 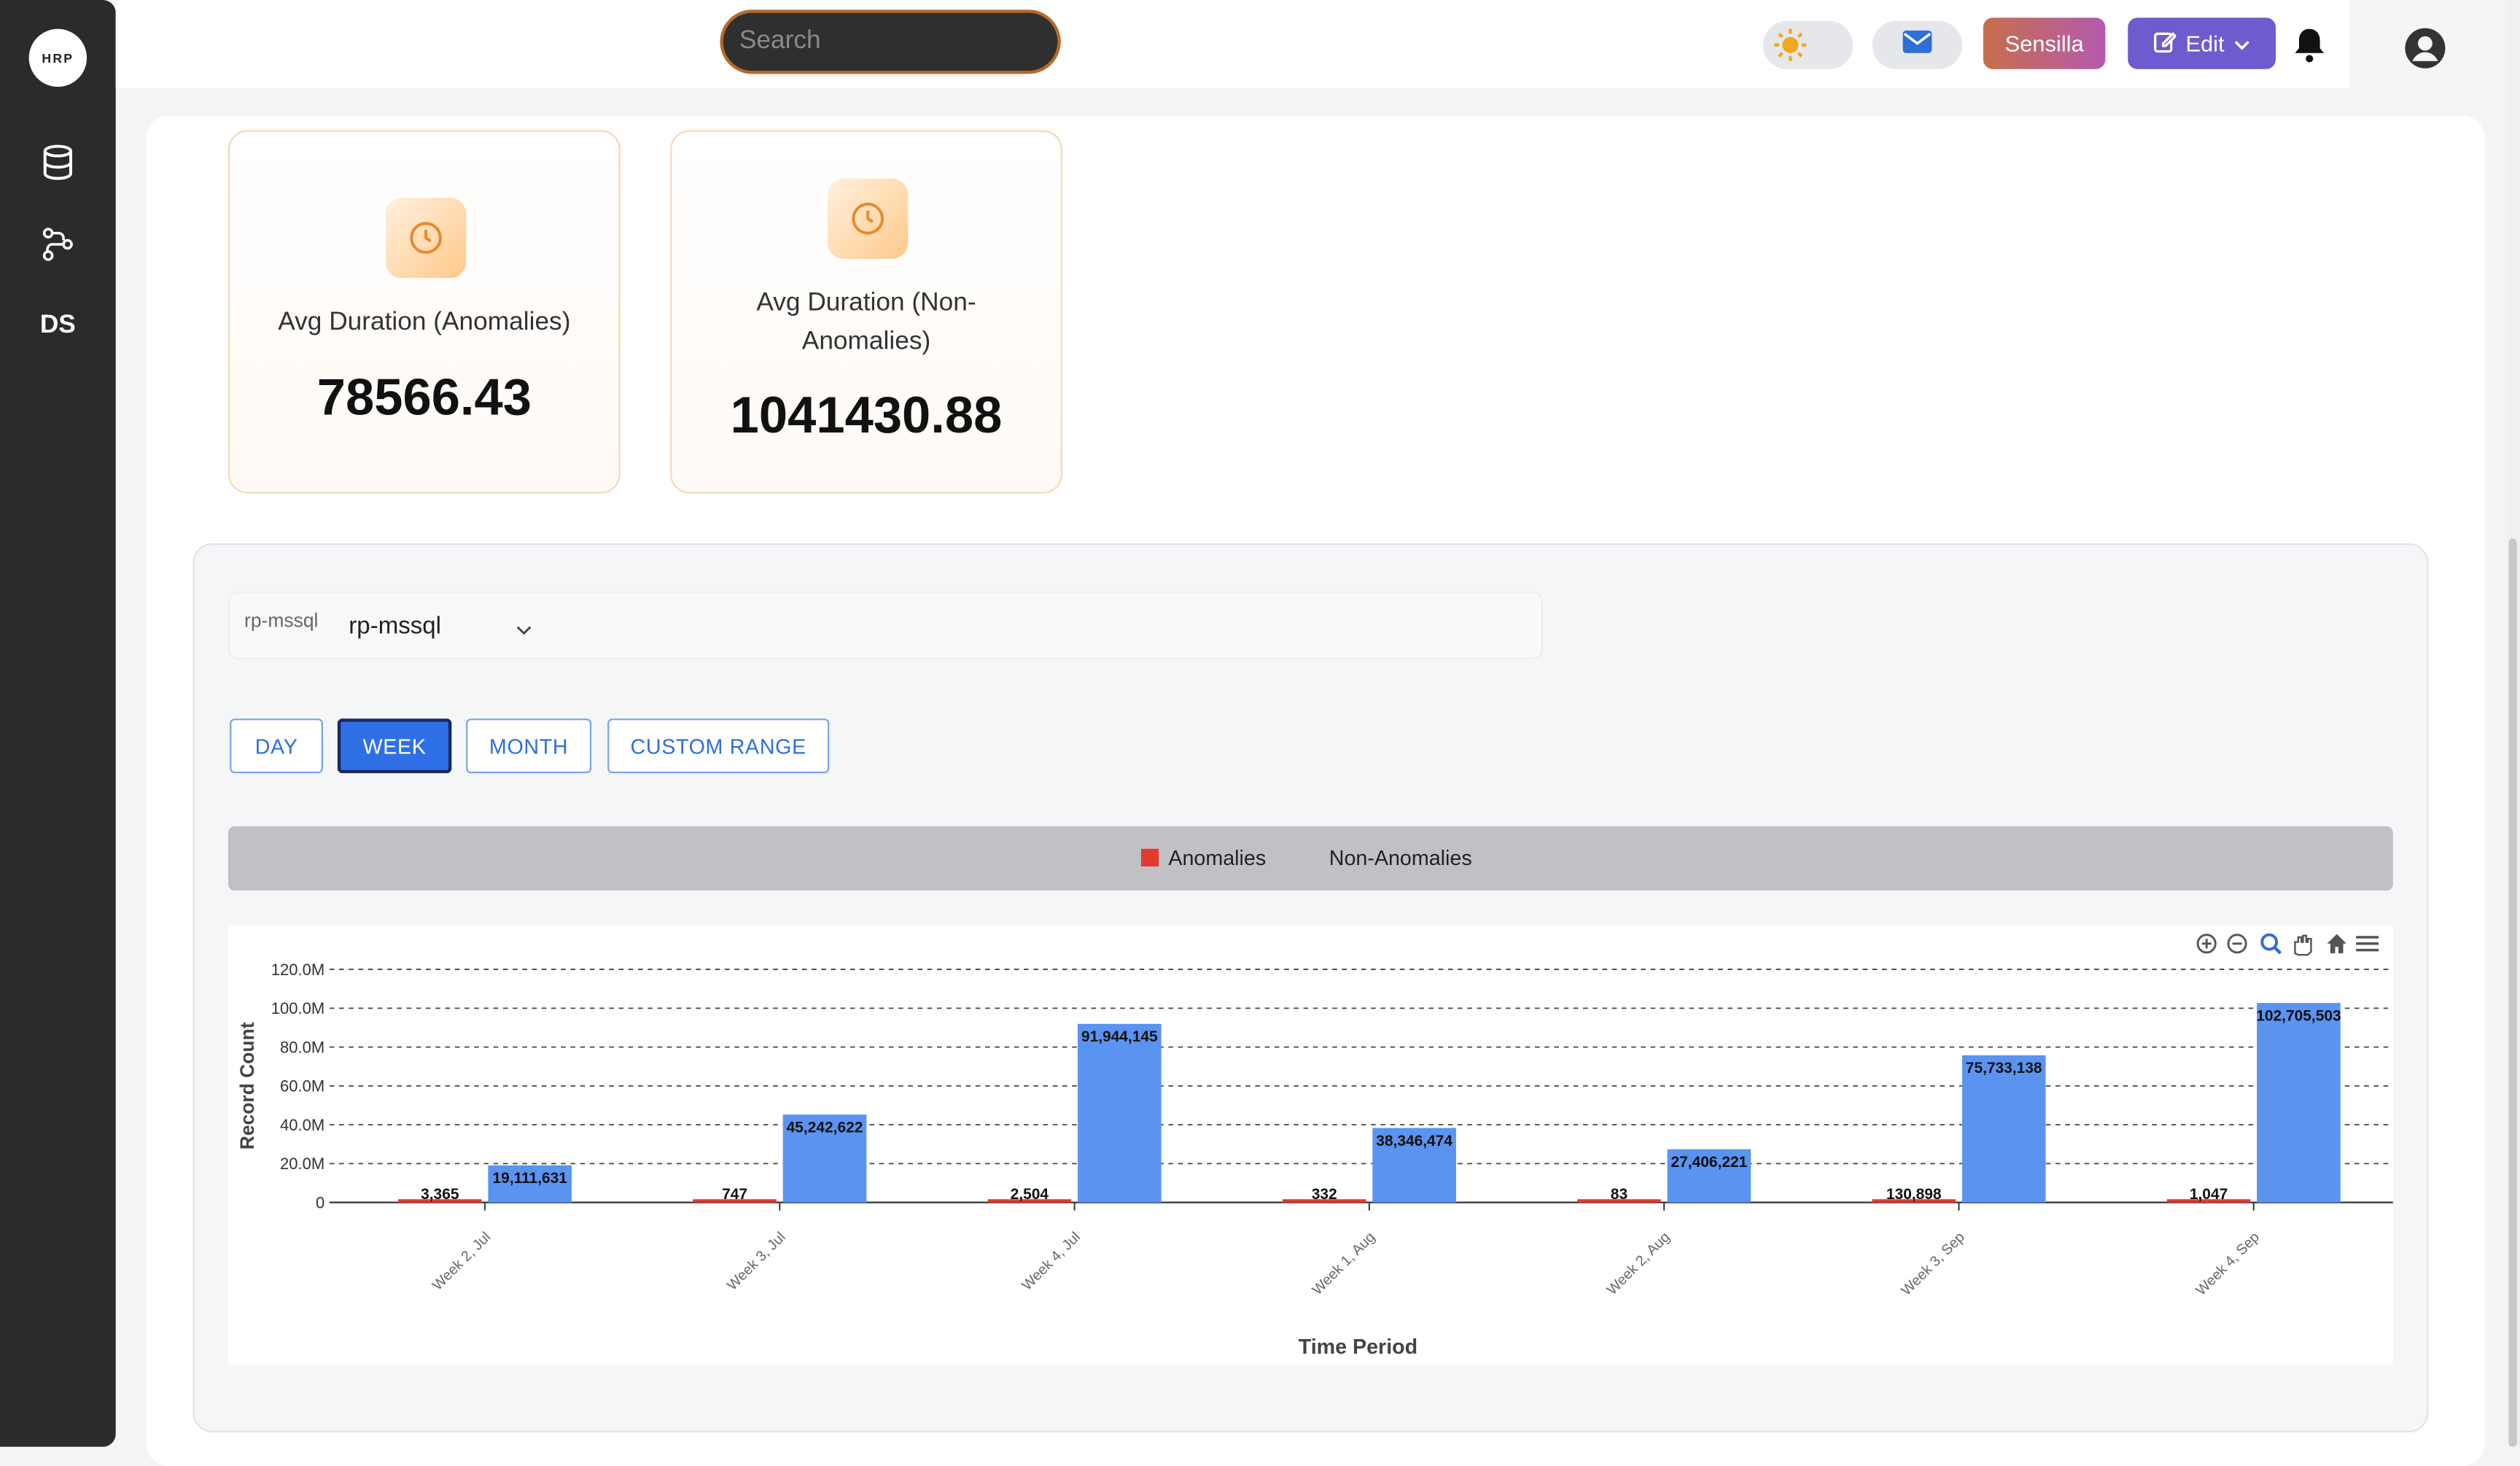 What do you see at coordinates (277, 746) in the screenshot?
I see `tab-day: DAY` at bounding box center [277, 746].